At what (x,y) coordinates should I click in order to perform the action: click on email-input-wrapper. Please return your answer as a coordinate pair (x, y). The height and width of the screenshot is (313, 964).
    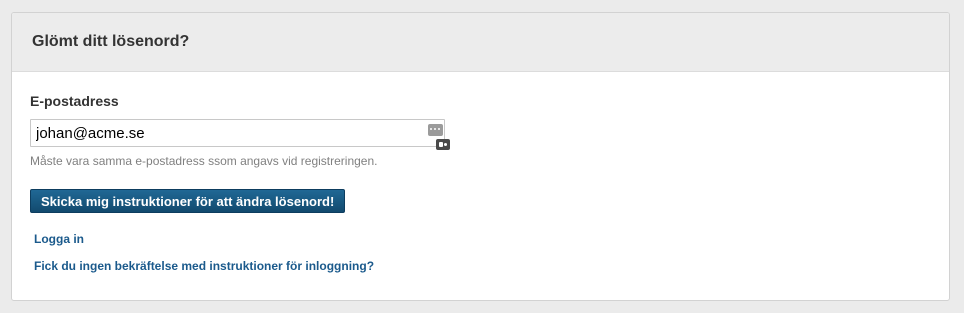
    Looking at the image, I should click on (240, 134).